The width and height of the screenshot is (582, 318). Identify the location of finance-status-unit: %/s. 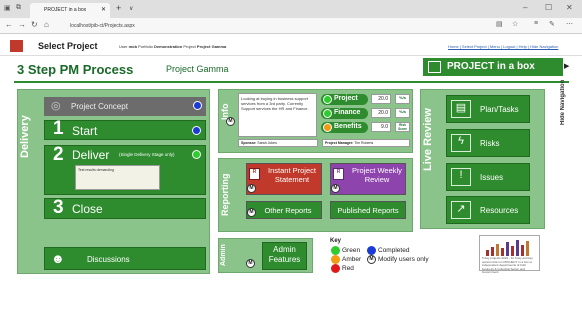
(402, 113).